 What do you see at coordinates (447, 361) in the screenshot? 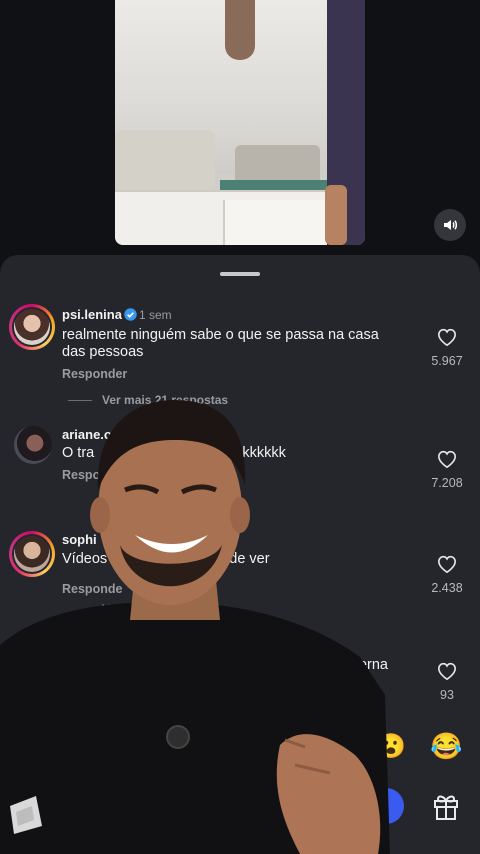
I see `like-count: 5.967` at bounding box center [447, 361].